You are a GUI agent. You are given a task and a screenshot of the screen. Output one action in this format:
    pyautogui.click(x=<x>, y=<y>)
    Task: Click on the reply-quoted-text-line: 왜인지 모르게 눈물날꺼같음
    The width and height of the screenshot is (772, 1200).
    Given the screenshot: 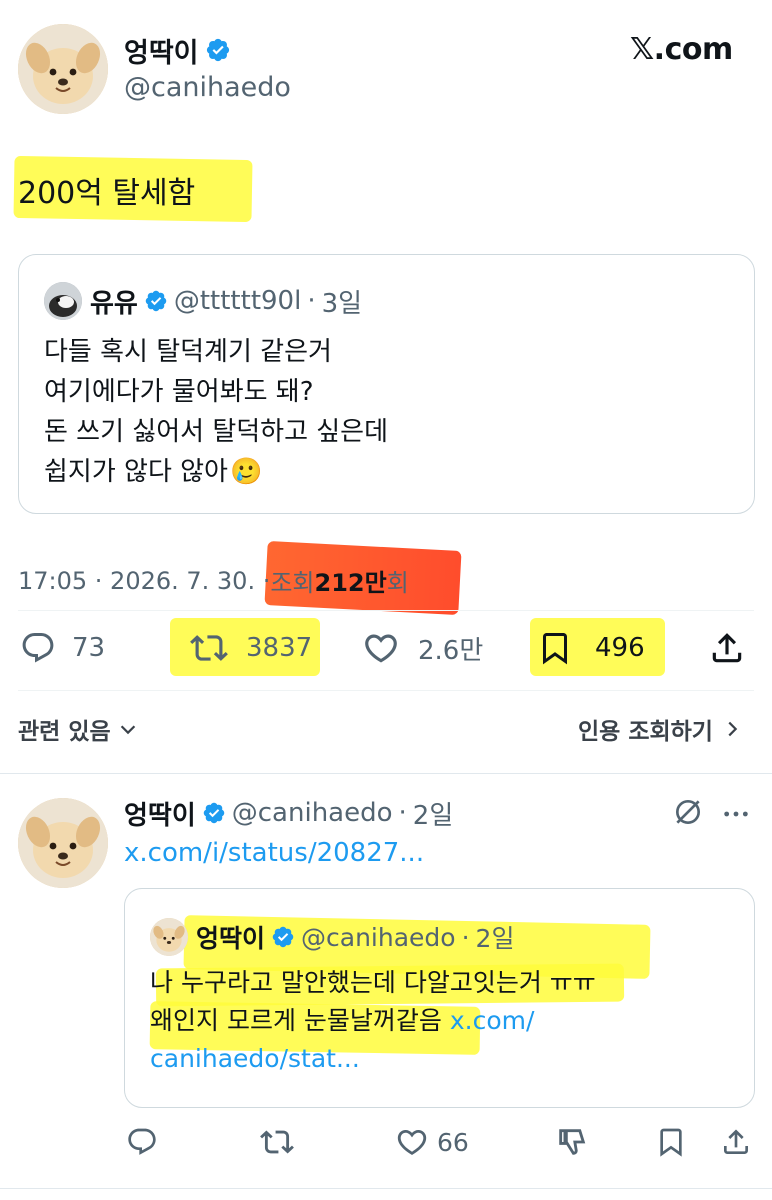 What is the action you would take?
    pyautogui.click(x=300, y=1020)
    